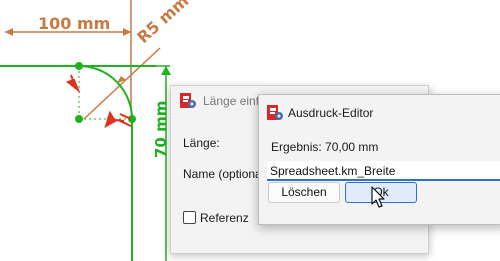 The width and height of the screenshot is (500, 261). I want to click on result-label: Ergebnis: 70,00 mm, so click(325, 147).